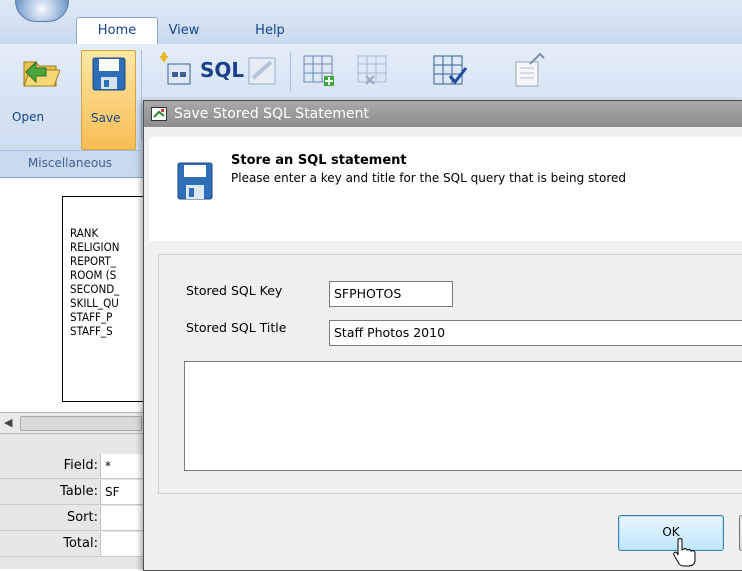  Describe the element at coordinates (319, 70) in the screenshot. I see `add-row-icon` at that location.